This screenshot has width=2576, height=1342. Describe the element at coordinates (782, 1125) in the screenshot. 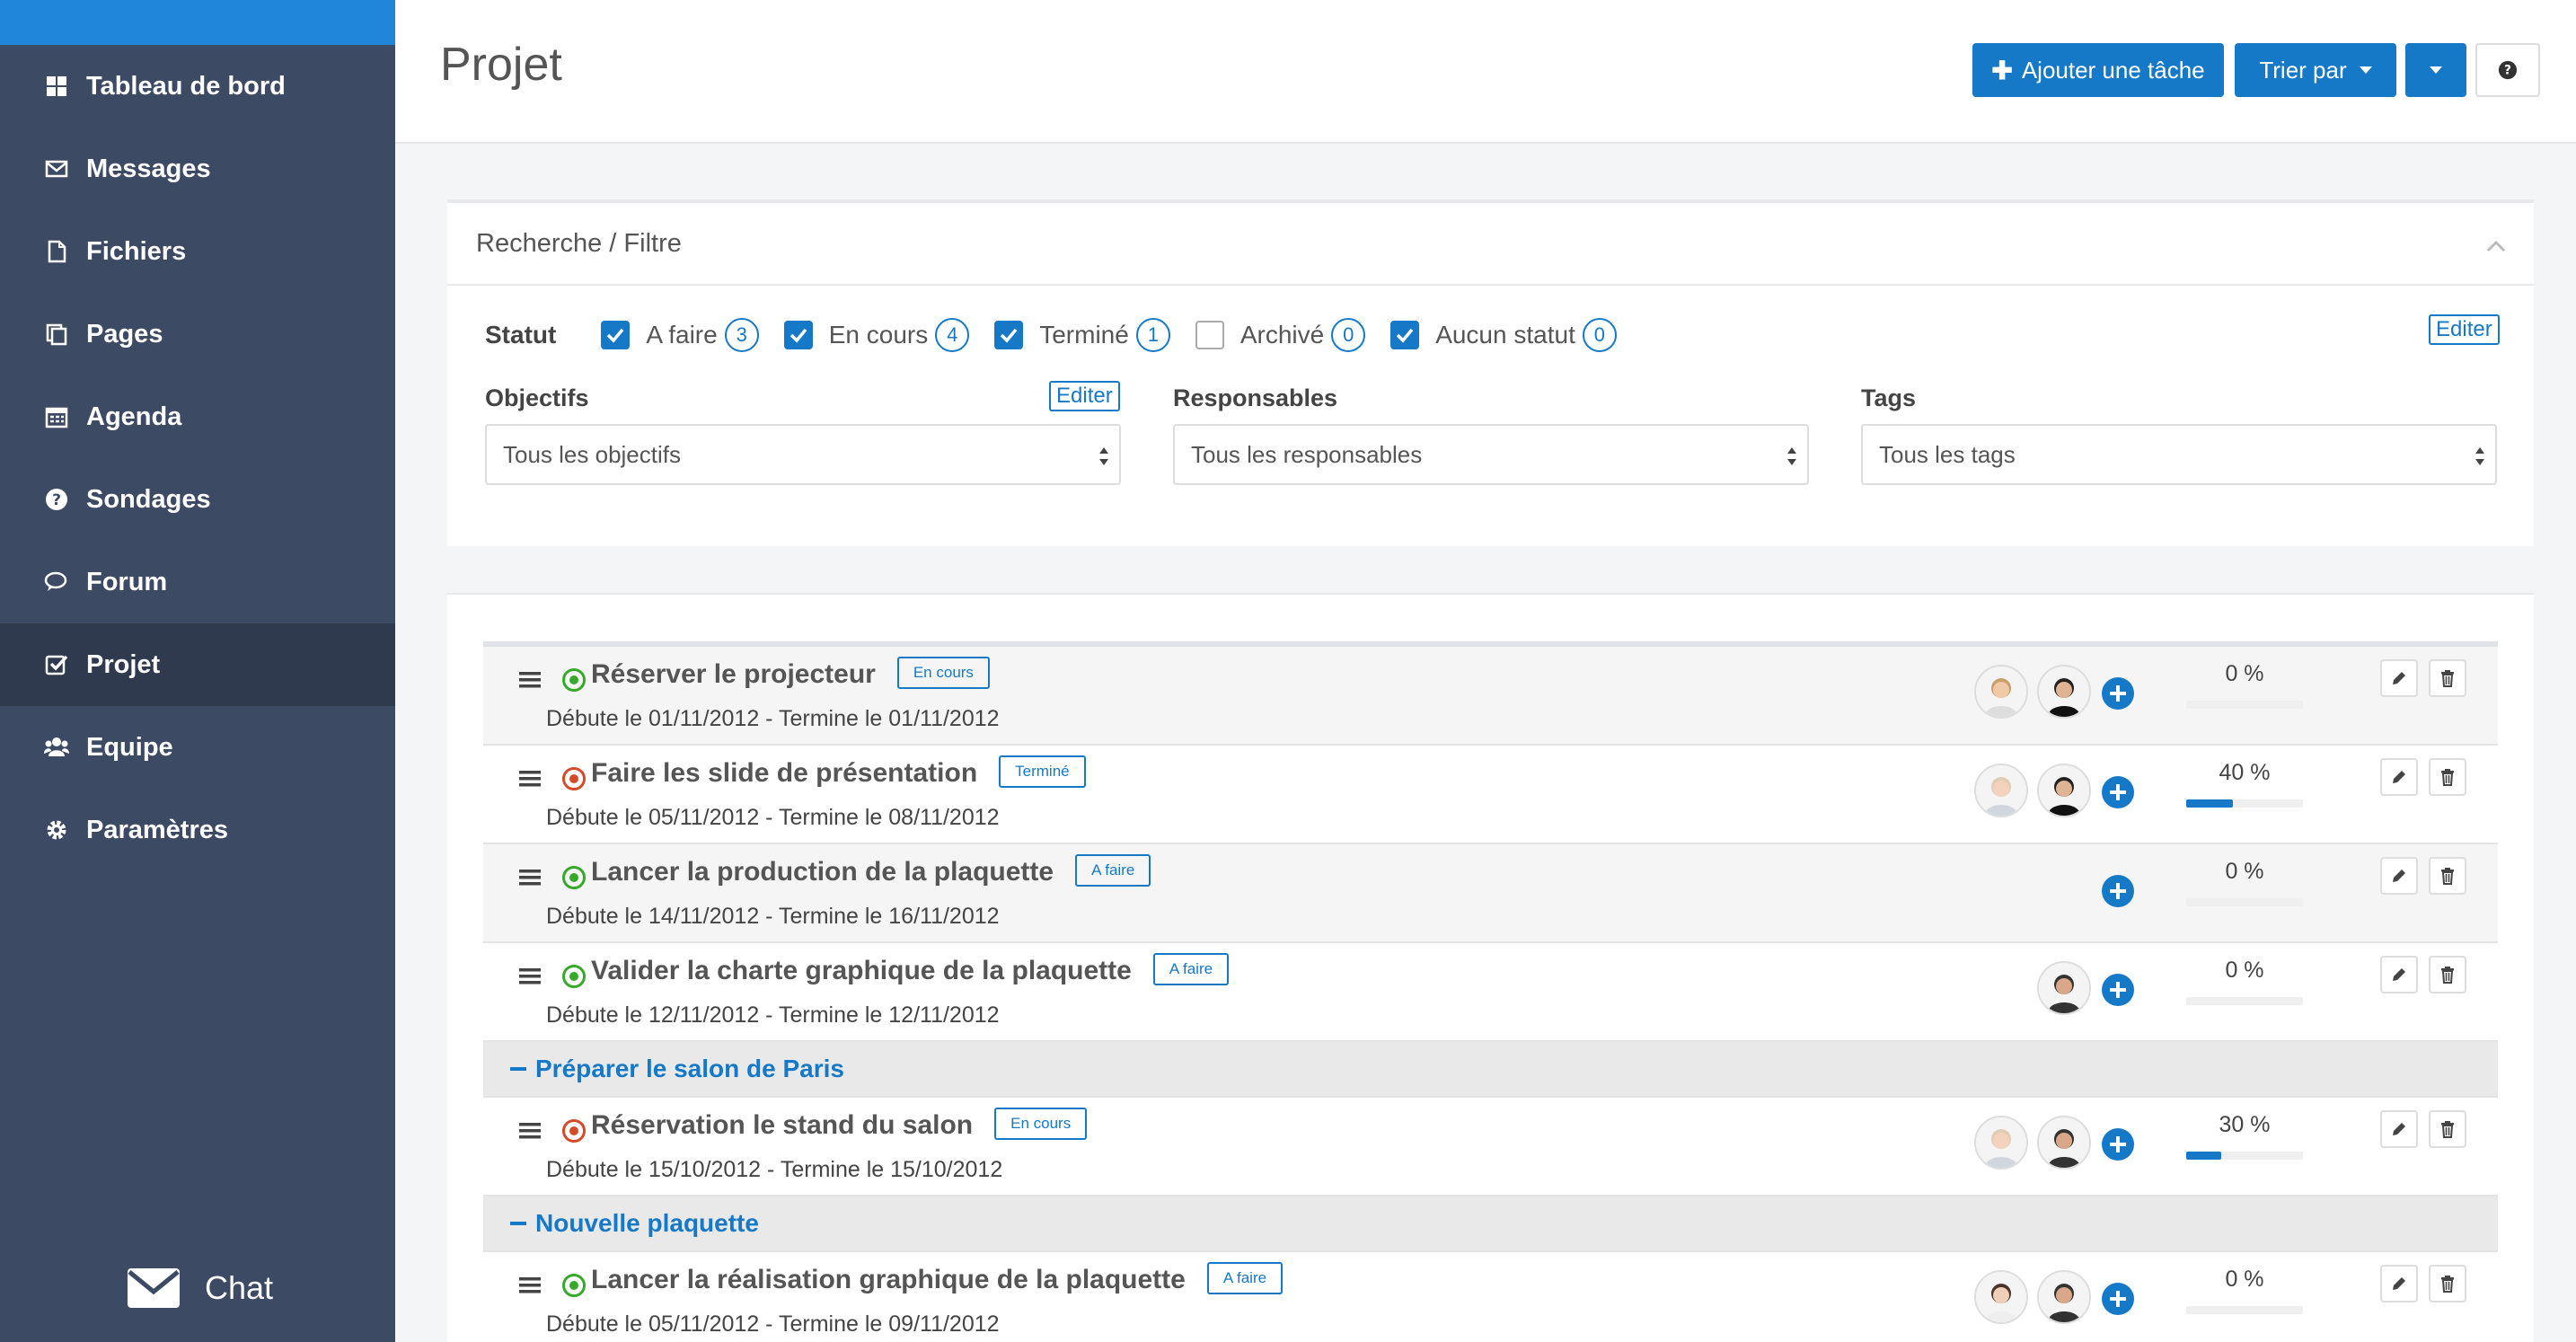

I see `task-name: Réservation le stand du salon` at that location.